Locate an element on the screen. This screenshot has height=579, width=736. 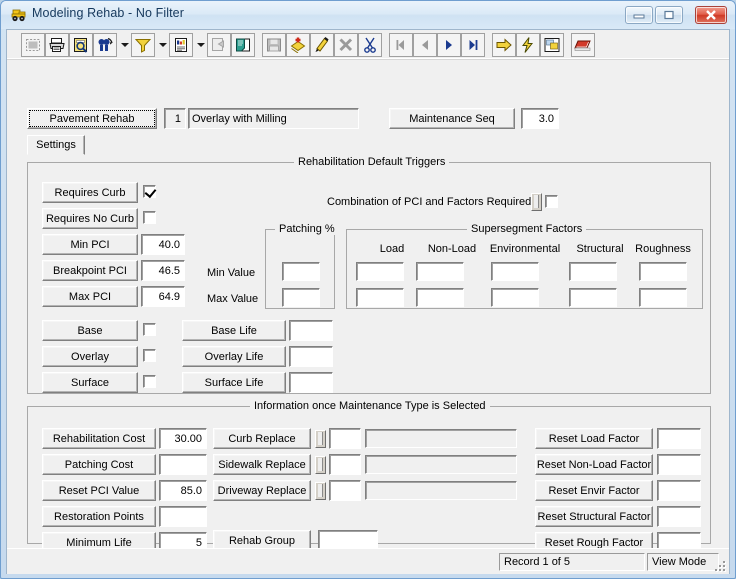
requires-no-curb-button: Requires No Curb is located at coordinates (90, 218).